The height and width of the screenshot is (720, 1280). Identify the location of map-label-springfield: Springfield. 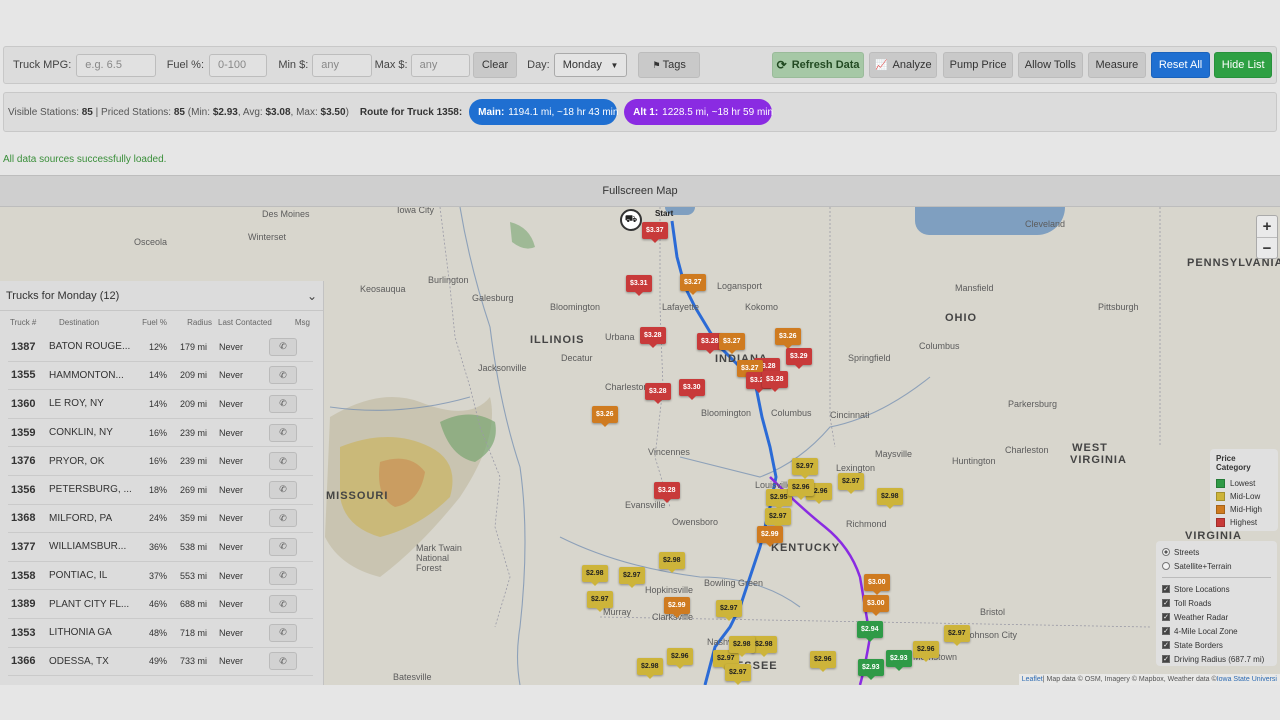
(869, 358).